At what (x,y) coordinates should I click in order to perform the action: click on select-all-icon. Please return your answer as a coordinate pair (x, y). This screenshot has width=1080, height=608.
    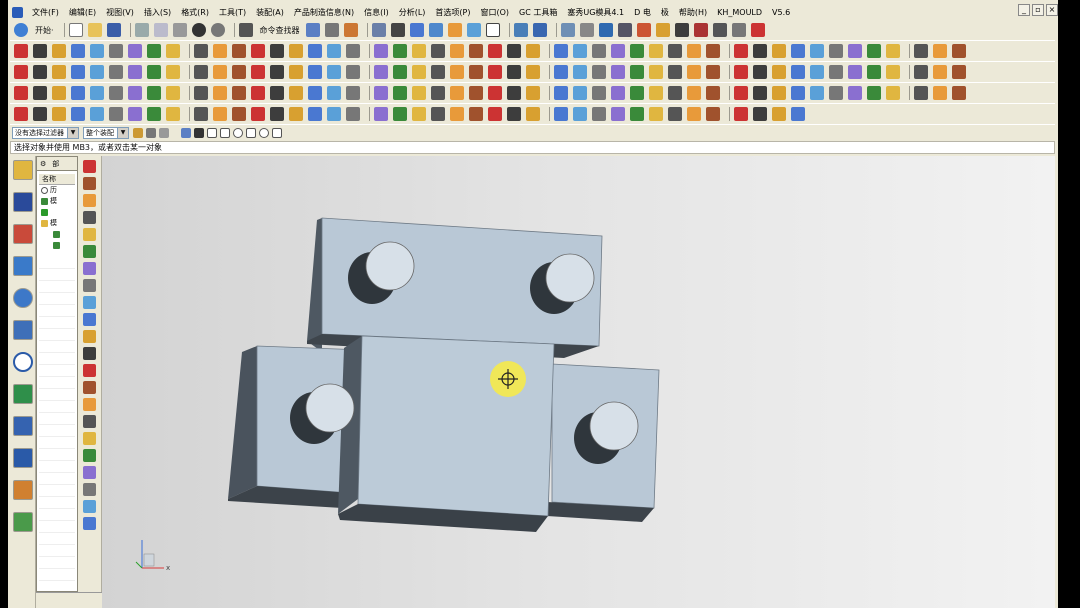
    Looking at the image, I should click on (151, 132).